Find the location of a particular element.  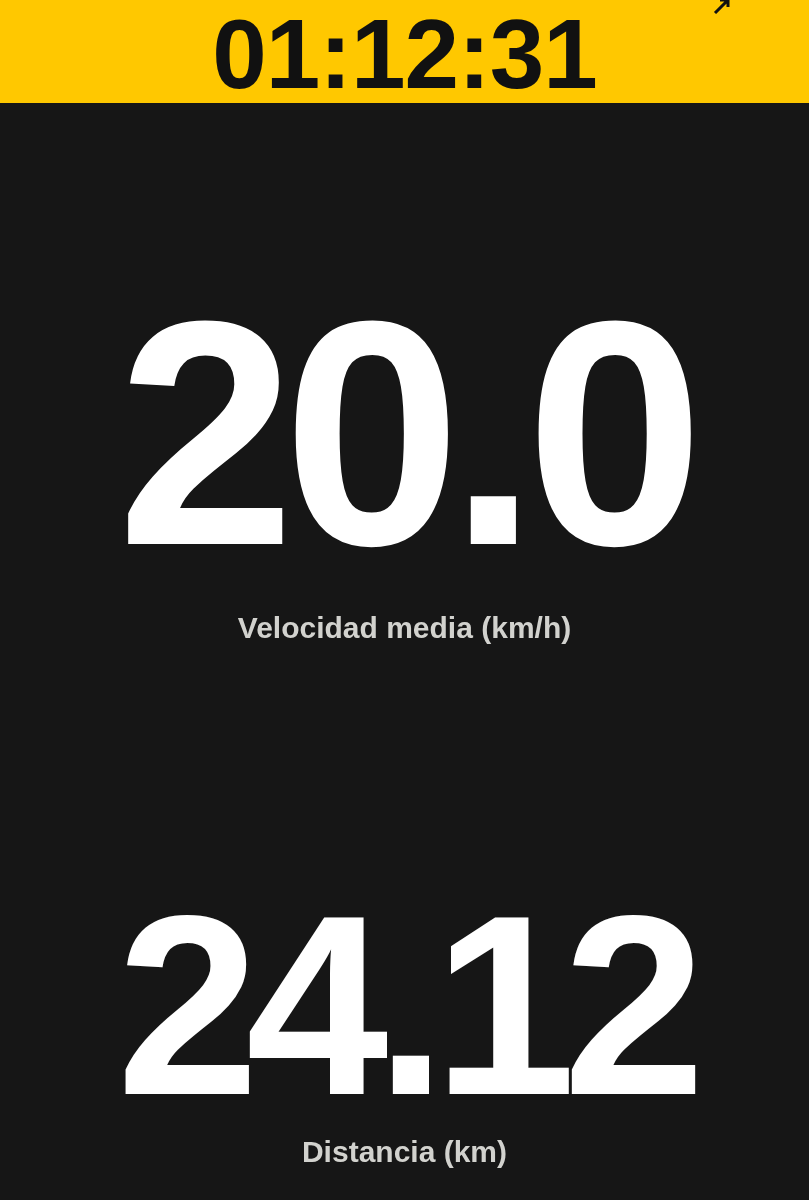

metric-label: Velocidad media (km/h) is located at coordinates (404, 628).